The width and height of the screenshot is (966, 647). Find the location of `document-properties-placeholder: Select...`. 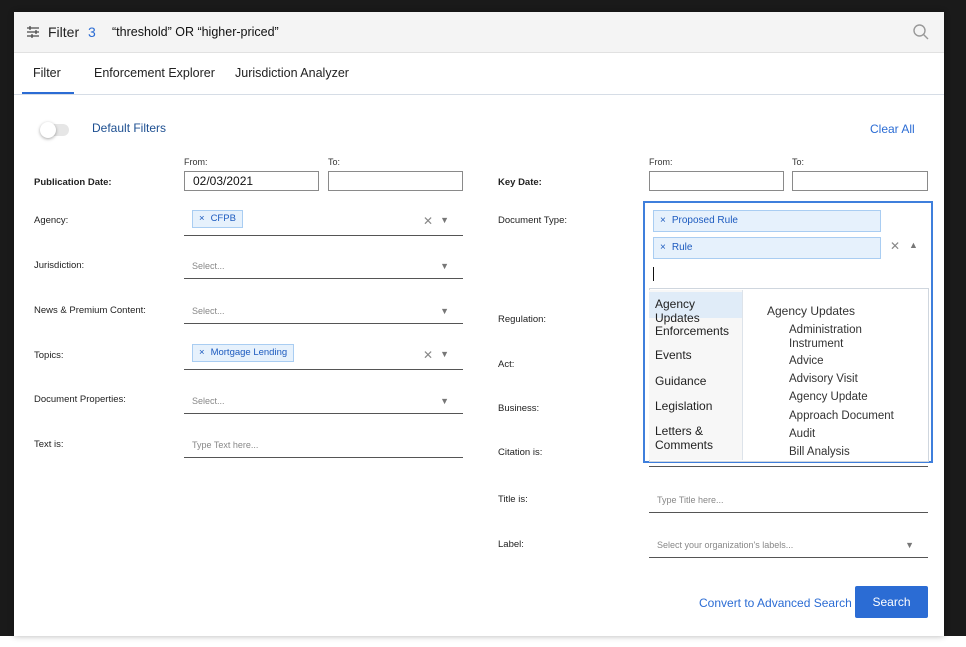

document-properties-placeholder: Select... is located at coordinates (208, 401).